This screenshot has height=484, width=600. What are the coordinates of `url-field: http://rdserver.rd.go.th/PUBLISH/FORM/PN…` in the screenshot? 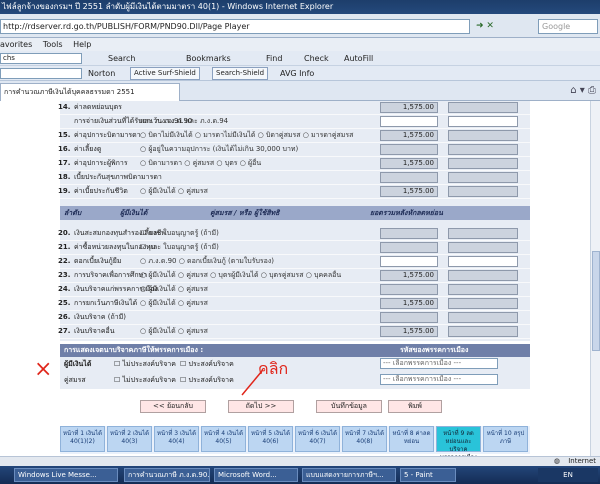 It's located at (235, 26).